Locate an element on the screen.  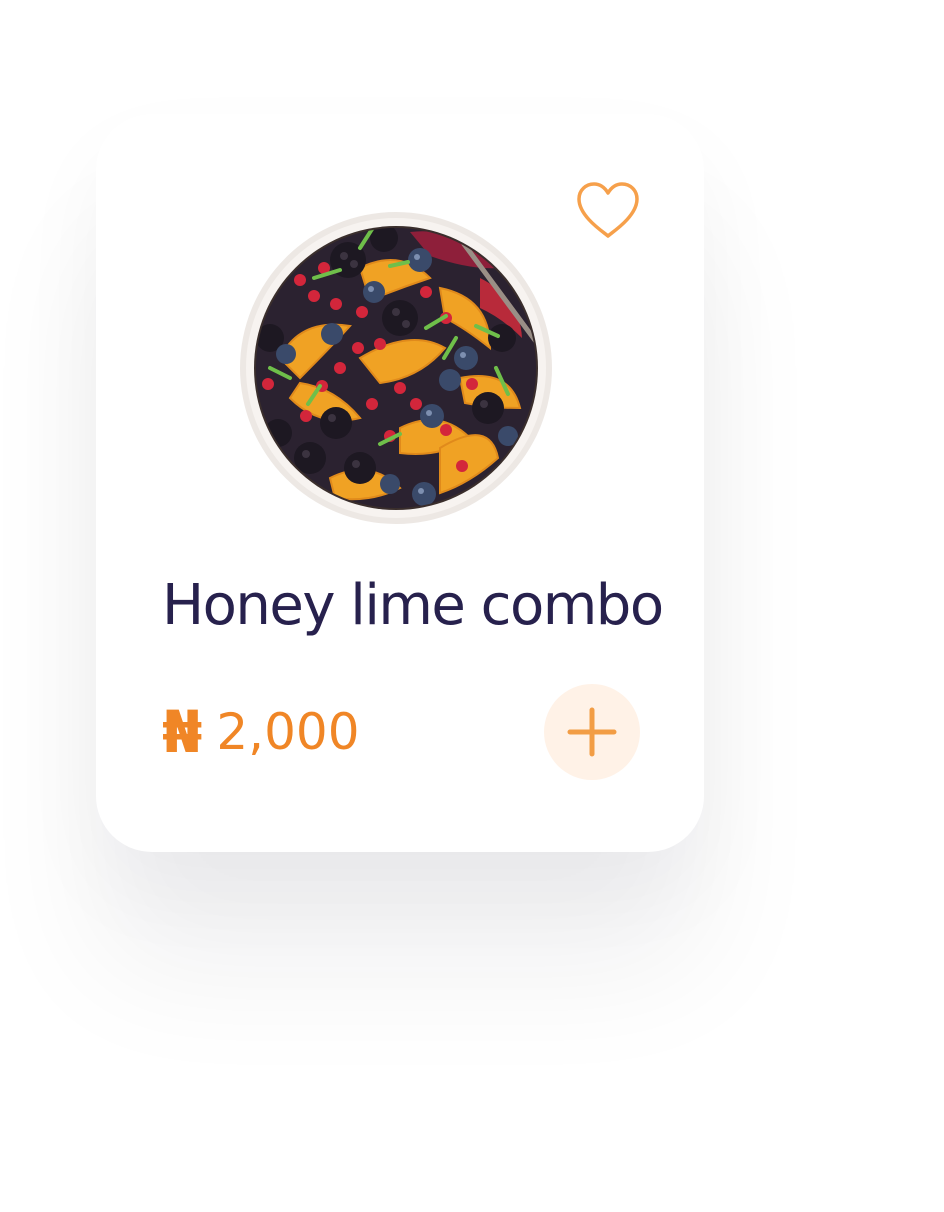
heart-icon is located at coordinates (608, 210).